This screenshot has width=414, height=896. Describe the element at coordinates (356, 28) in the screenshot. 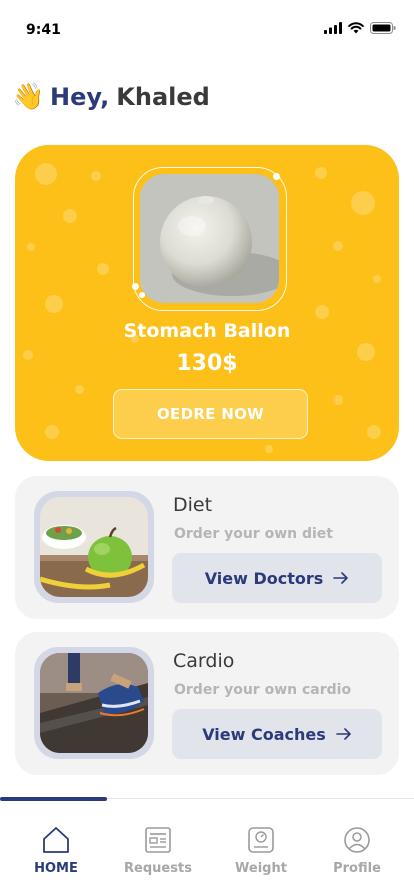

I see `wifi-icon` at that location.